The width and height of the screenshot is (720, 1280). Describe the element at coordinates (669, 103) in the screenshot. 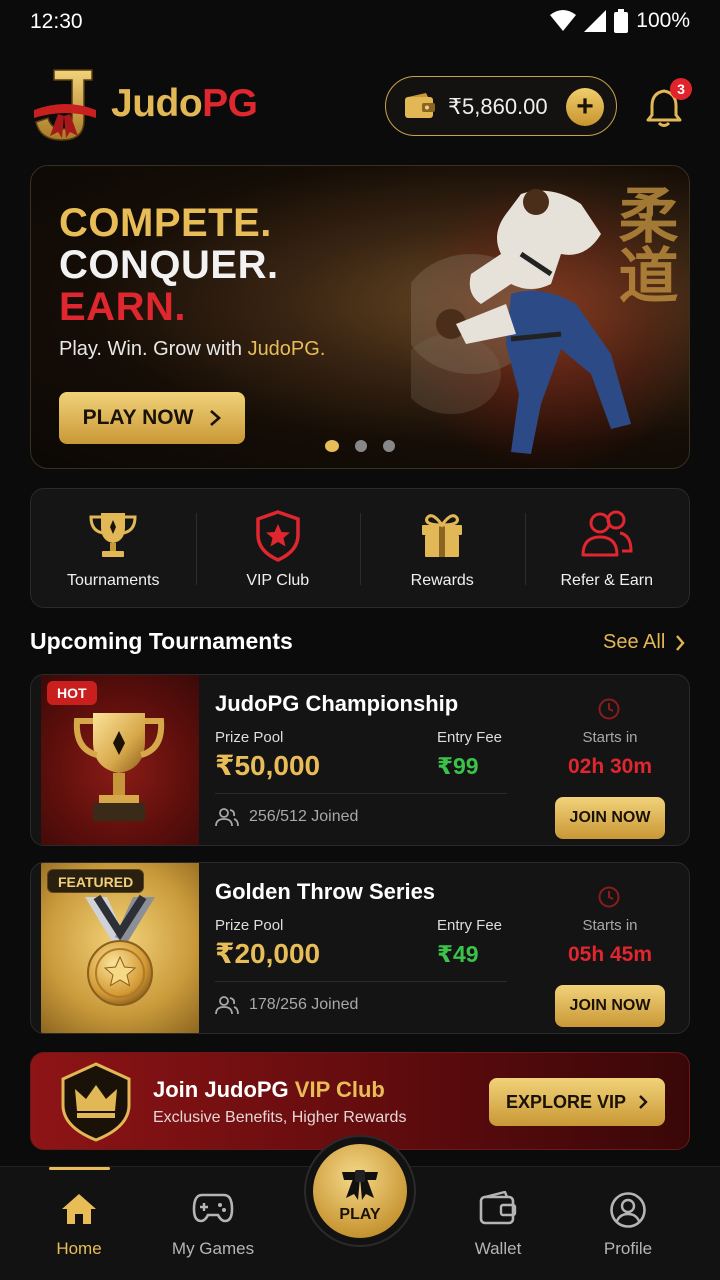

I see `notifications-button: 3` at that location.